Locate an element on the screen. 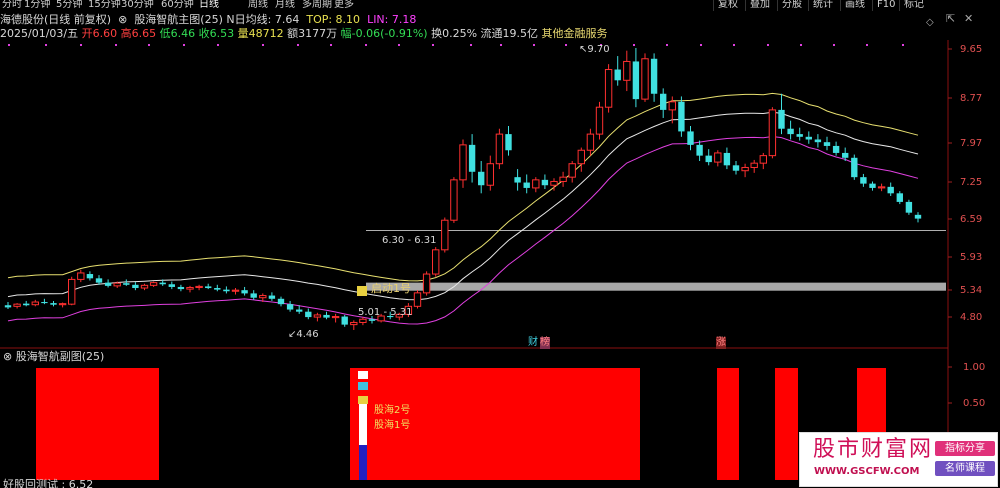 This screenshot has width=1000, height=488. n-ma-label: N日均线: 7.64 is located at coordinates (263, 19).